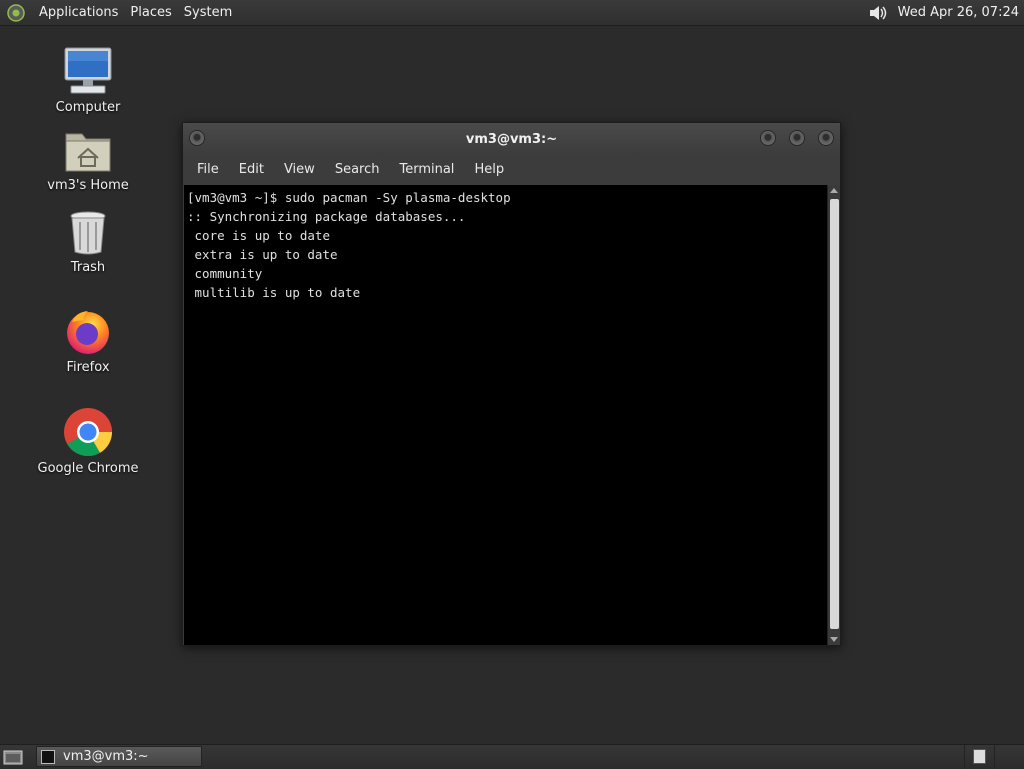 The image size is (1024, 769). Describe the element at coordinates (299, 170) in the screenshot. I see `menu-view: View` at that location.